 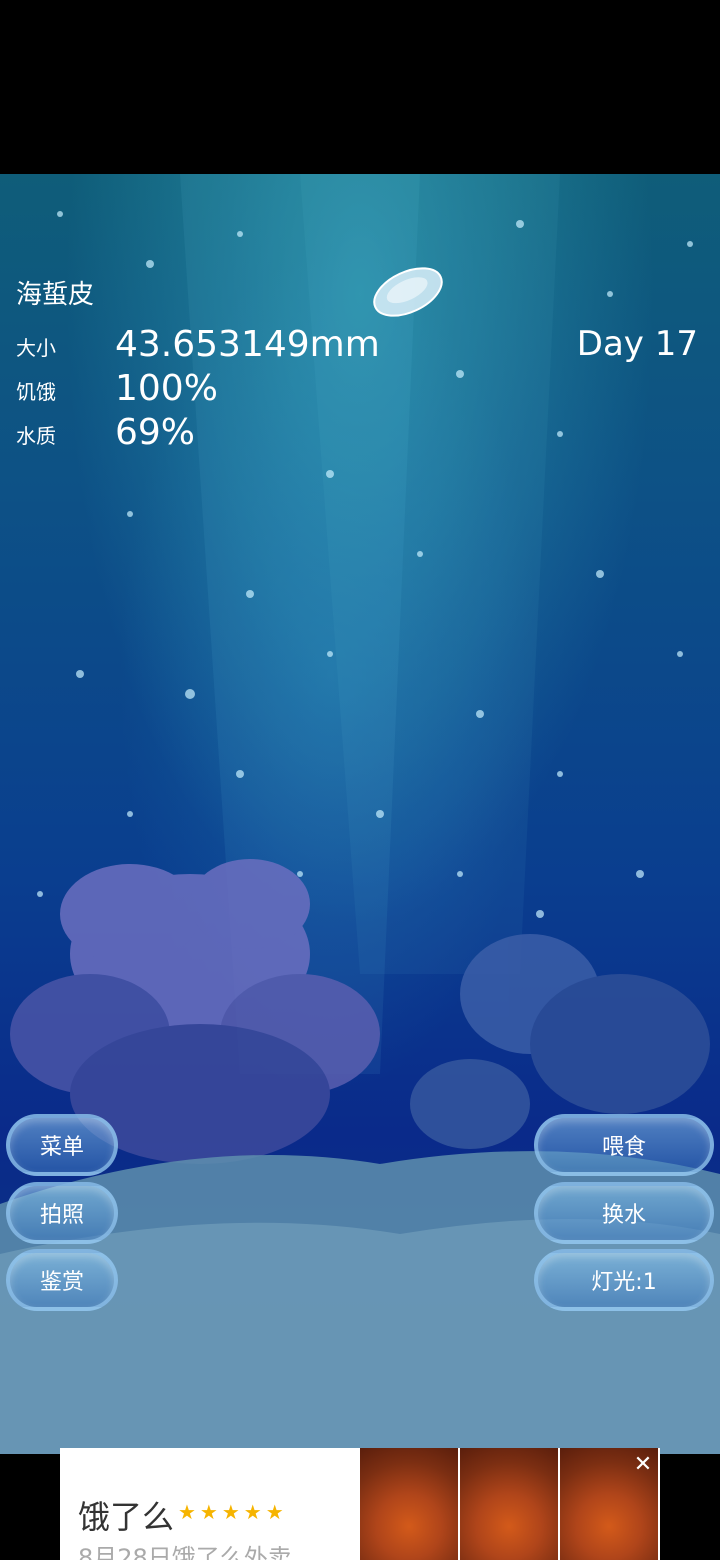 What do you see at coordinates (643, 1465) in the screenshot?
I see `close-icon: ✕` at bounding box center [643, 1465].